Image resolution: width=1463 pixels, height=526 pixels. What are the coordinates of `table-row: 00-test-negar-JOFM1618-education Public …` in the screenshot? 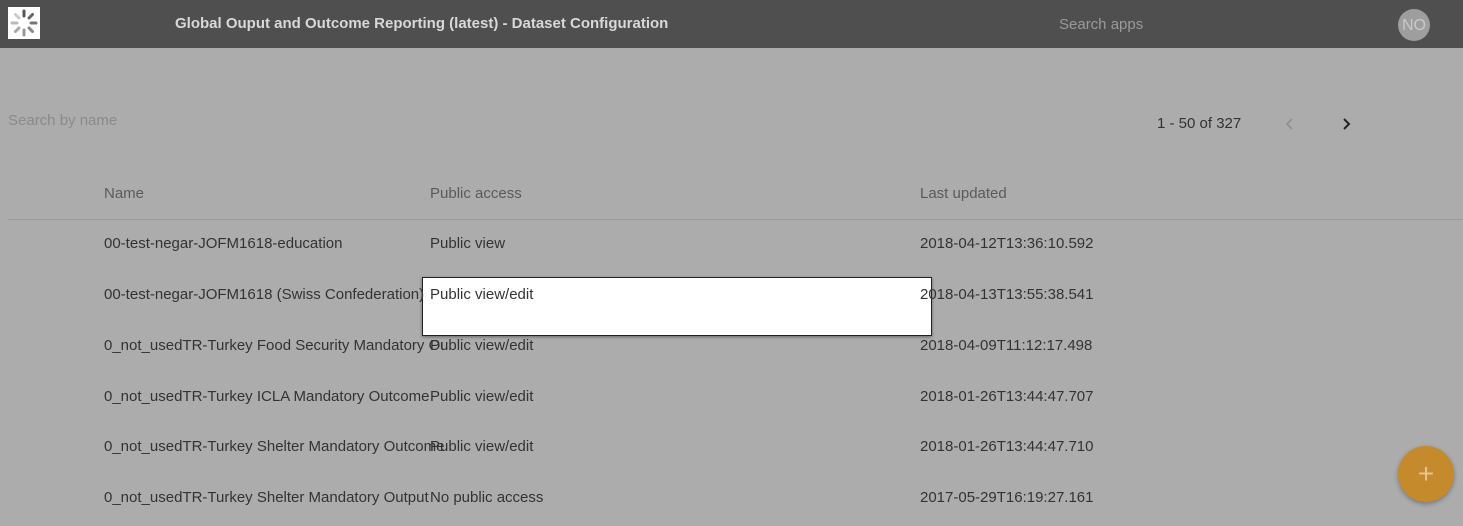 It's located at (735, 245).